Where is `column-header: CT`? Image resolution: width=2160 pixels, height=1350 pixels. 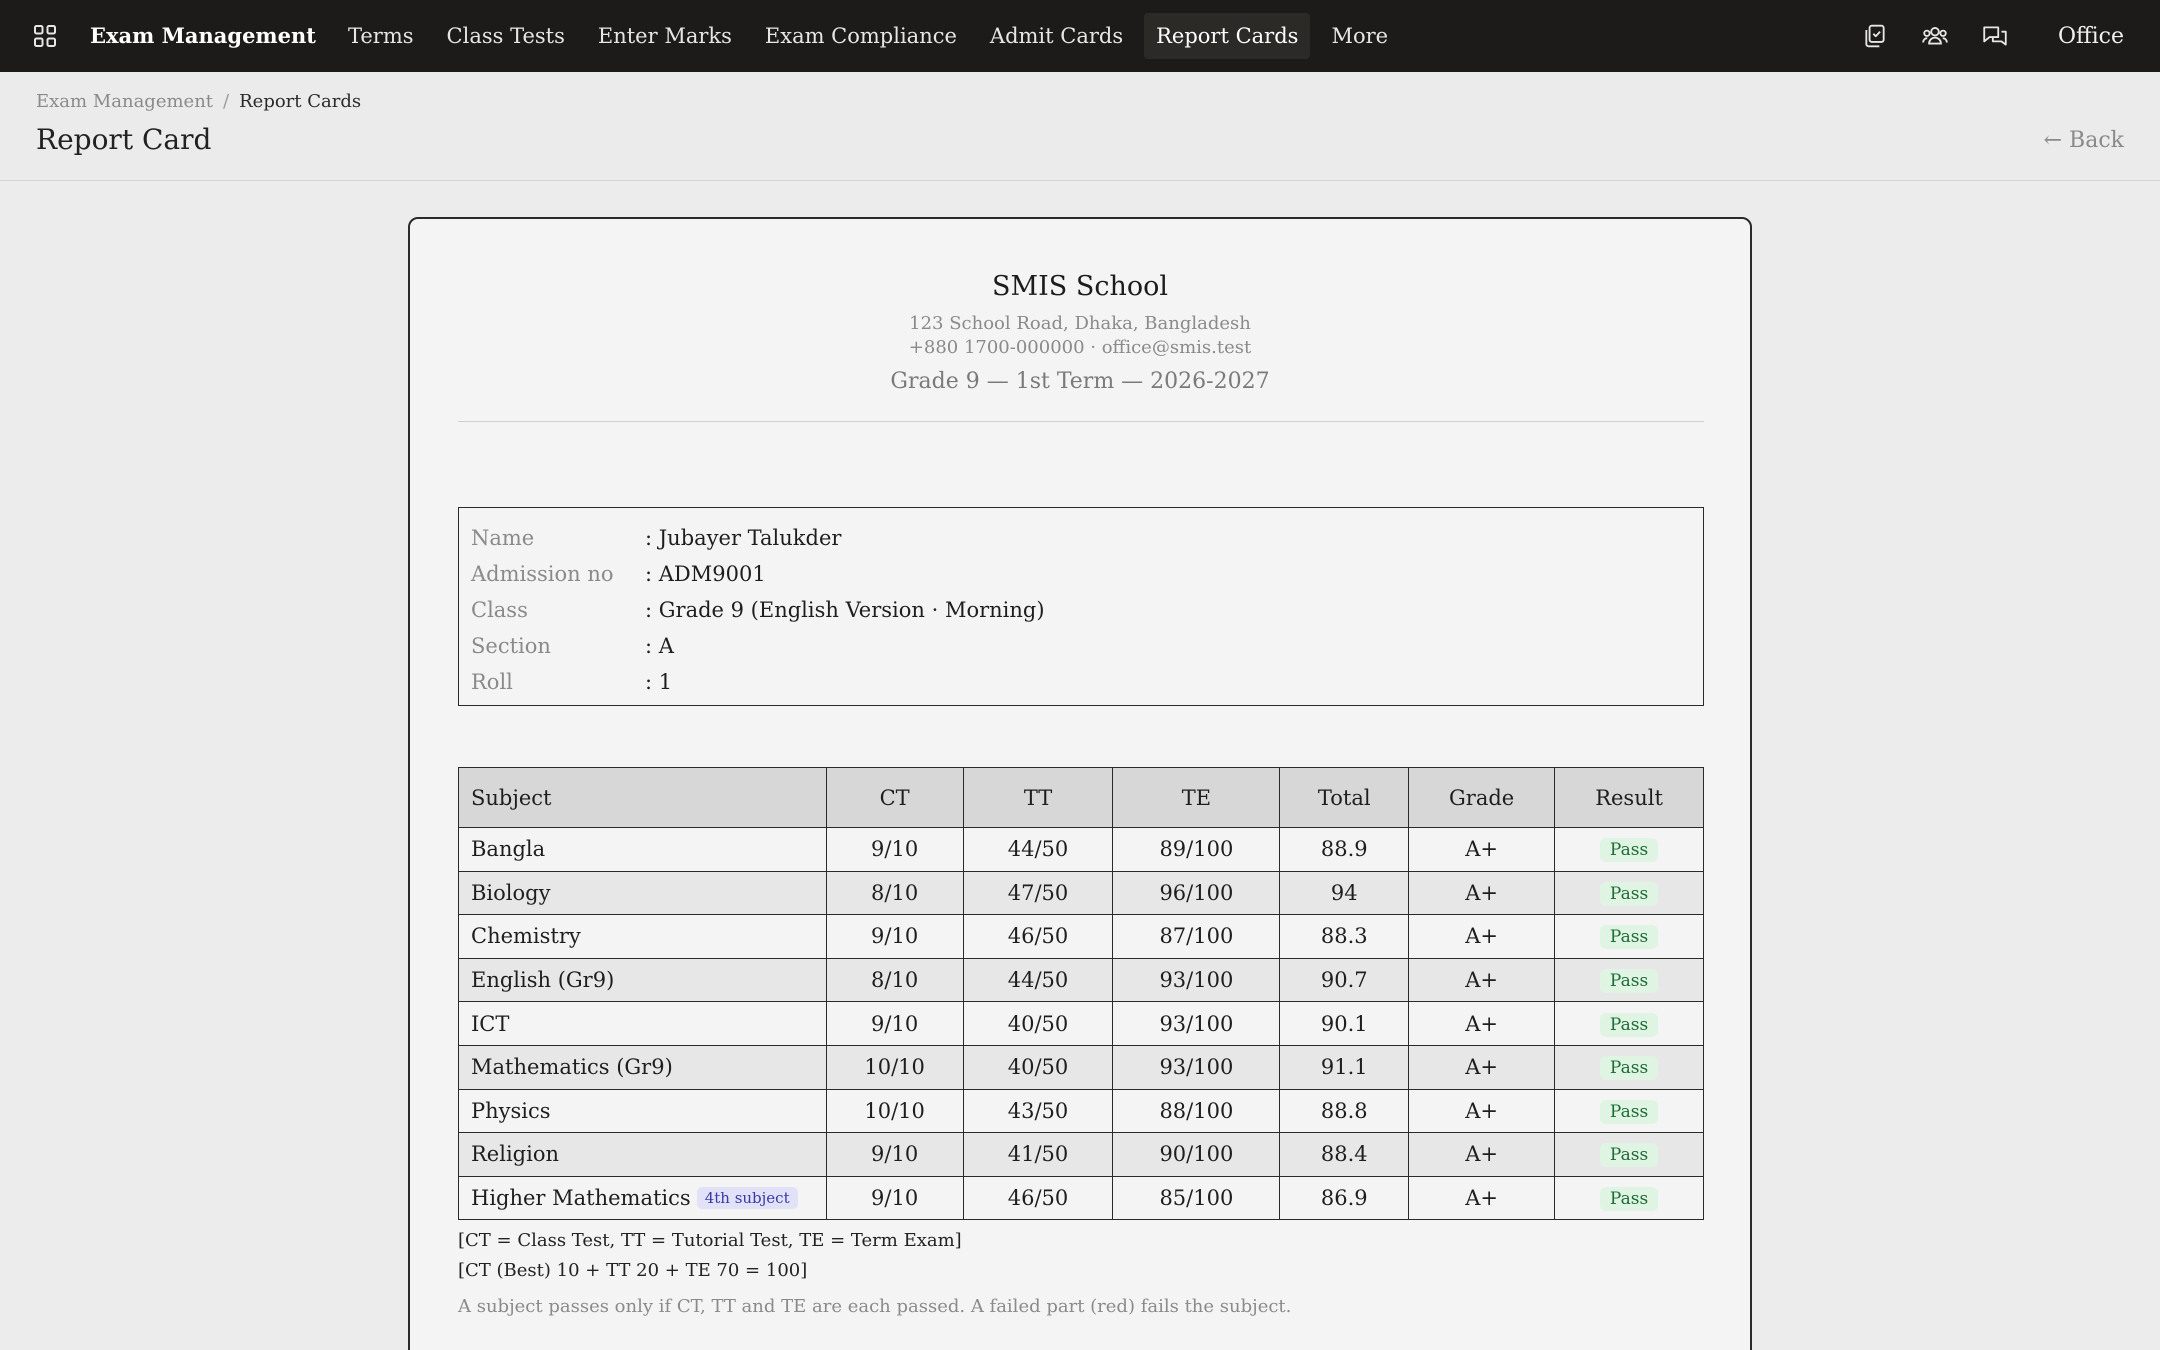 column-header: CT is located at coordinates (894, 797).